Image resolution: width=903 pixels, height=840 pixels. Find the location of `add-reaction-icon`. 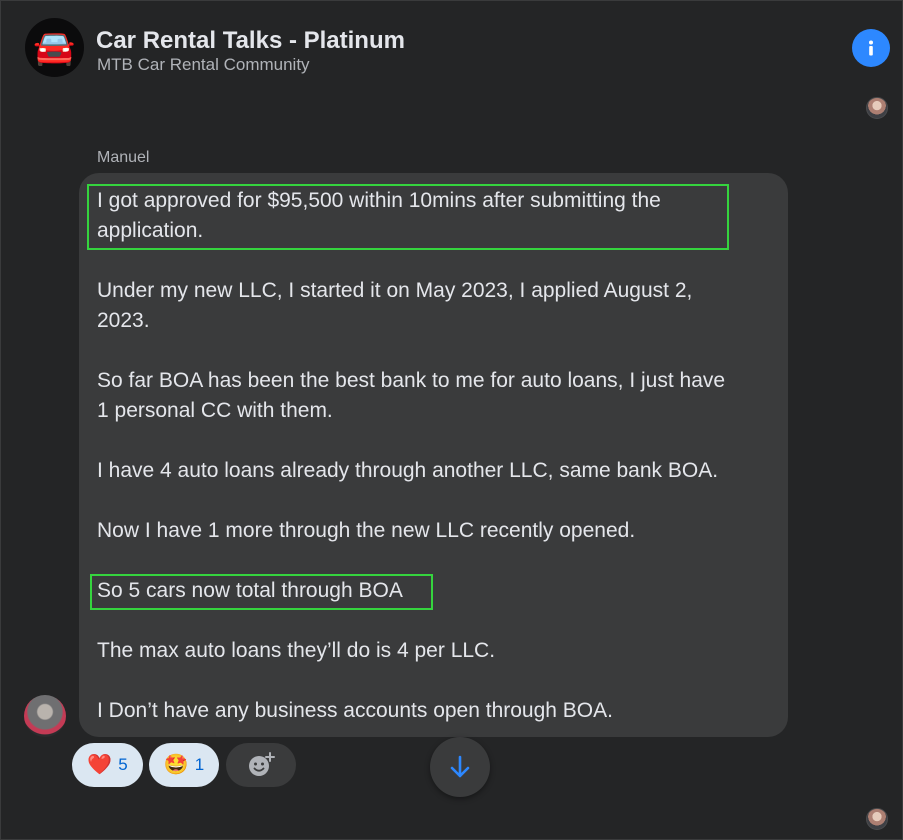

add-reaction-icon is located at coordinates (262, 764).